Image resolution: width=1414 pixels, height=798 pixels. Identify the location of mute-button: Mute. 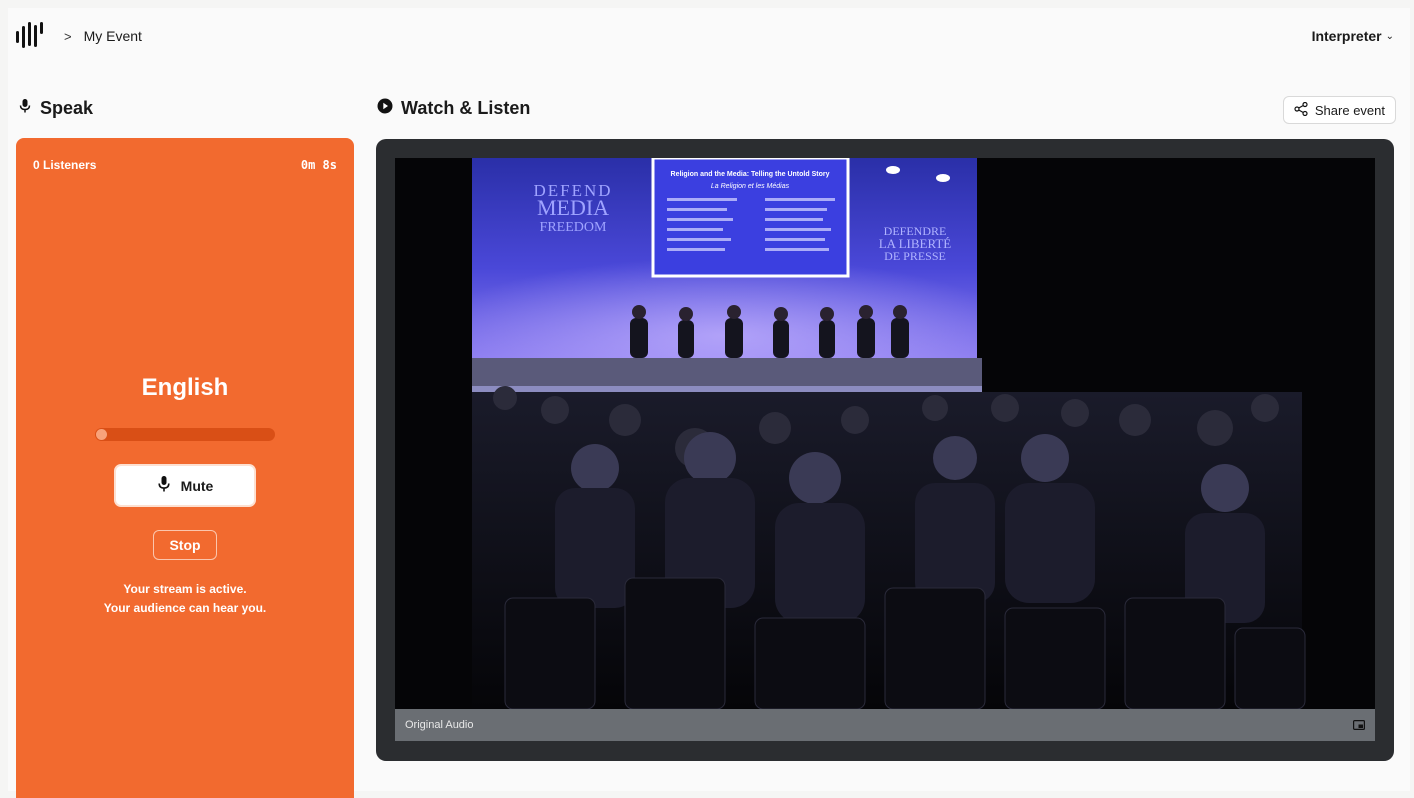
(185, 485).